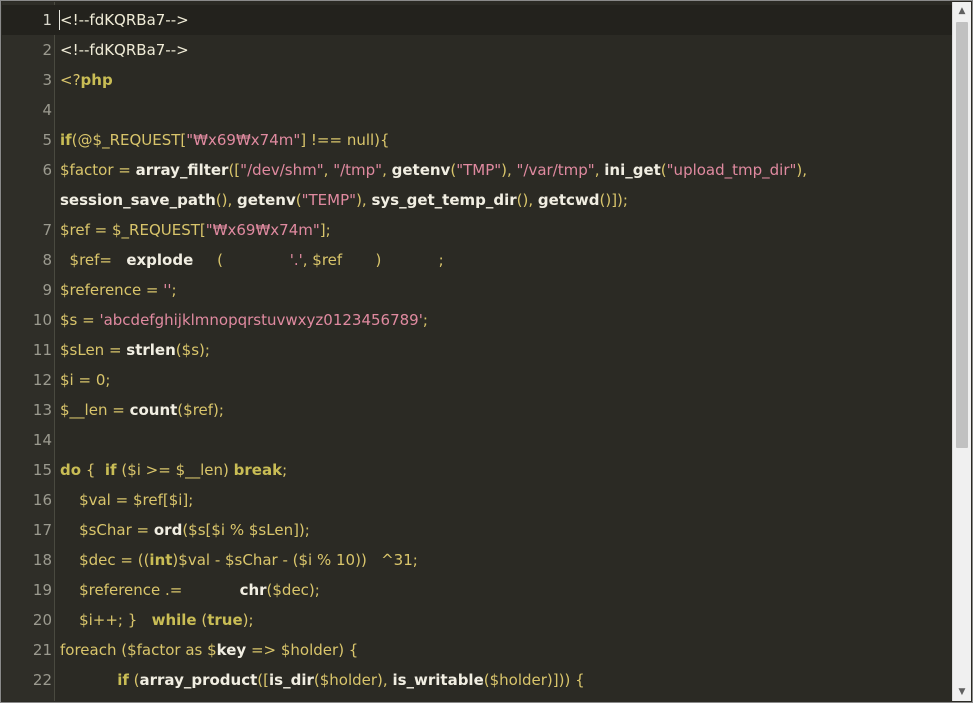 The height and width of the screenshot is (703, 973). Describe the element at coordinates (293, 590) in the screenshot. I see `code-token: ($dec);` at that location.